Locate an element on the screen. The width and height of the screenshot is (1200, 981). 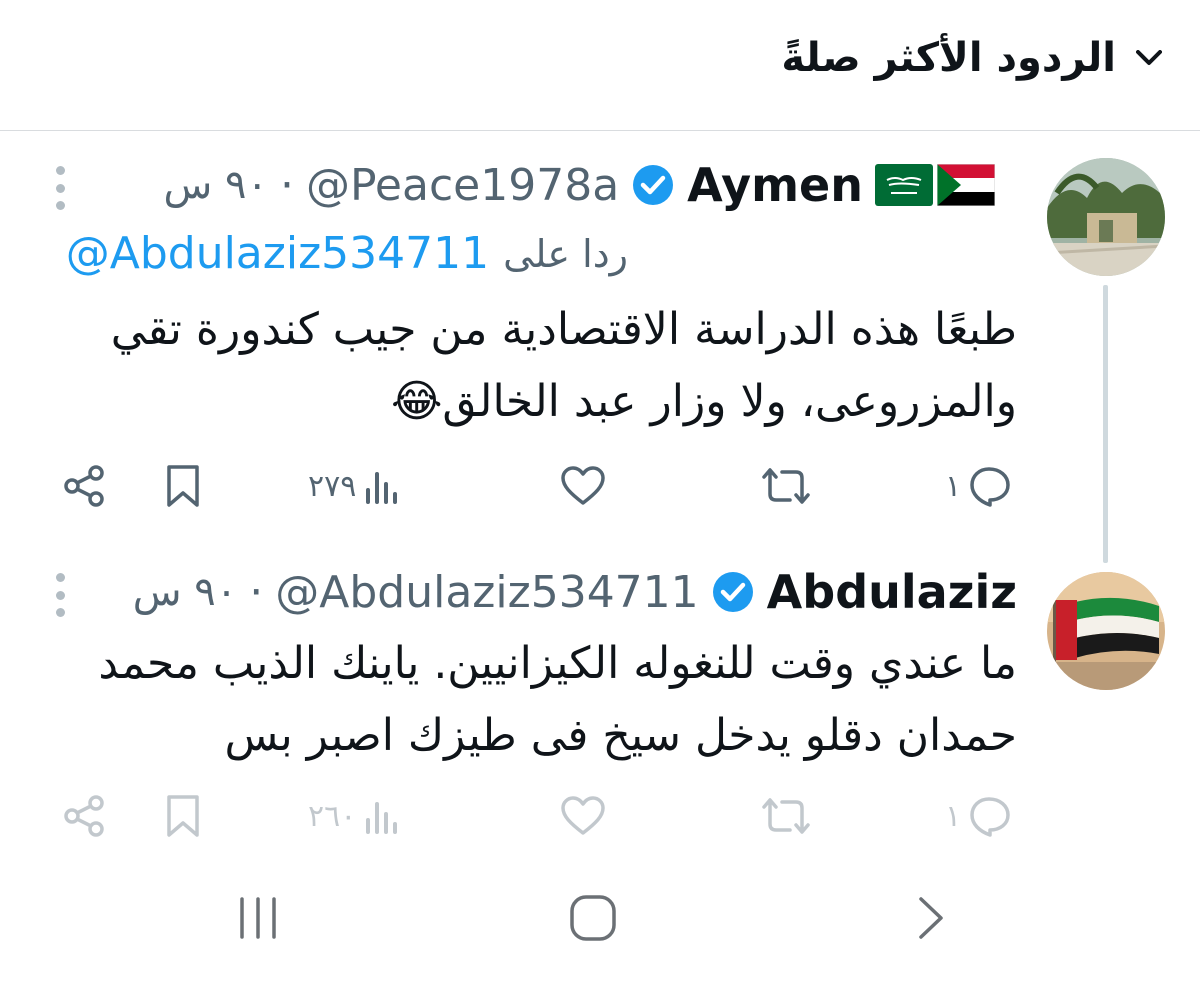
saudi-flag-icon is located at coordinates (904, 185).